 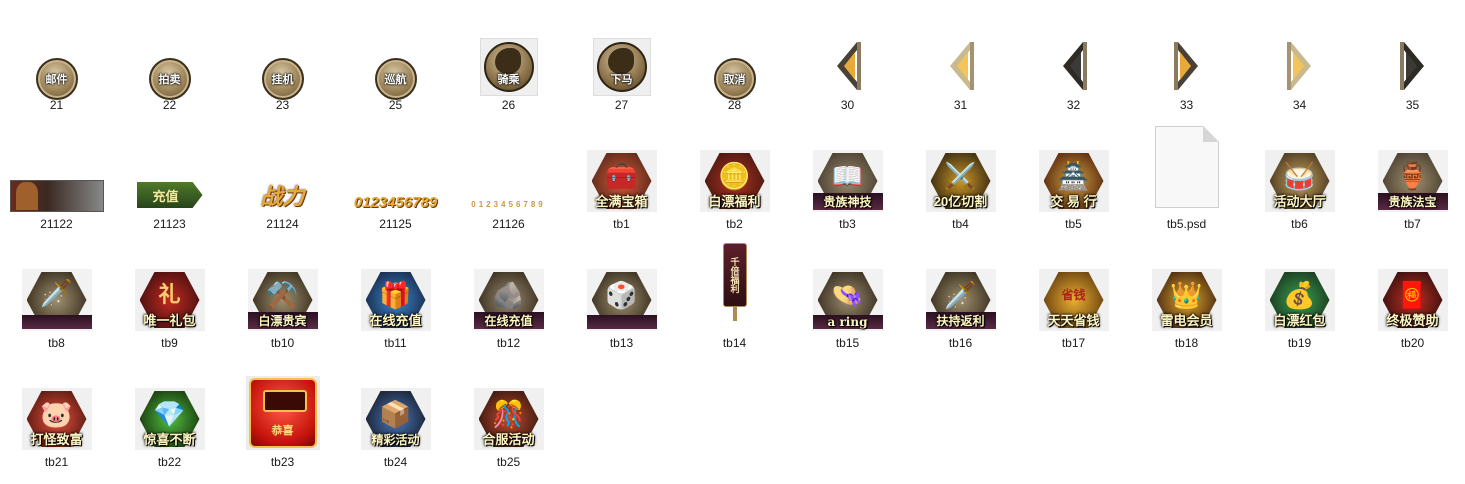 I want to click on icon-label: 终极赞助, so click(x=1412, y=320).